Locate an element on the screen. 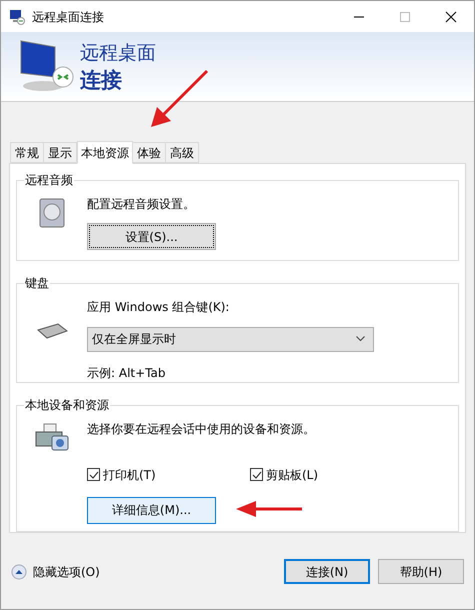 This screenshot has height=610, width=475. close-icon is located at coordinates (451, 16).